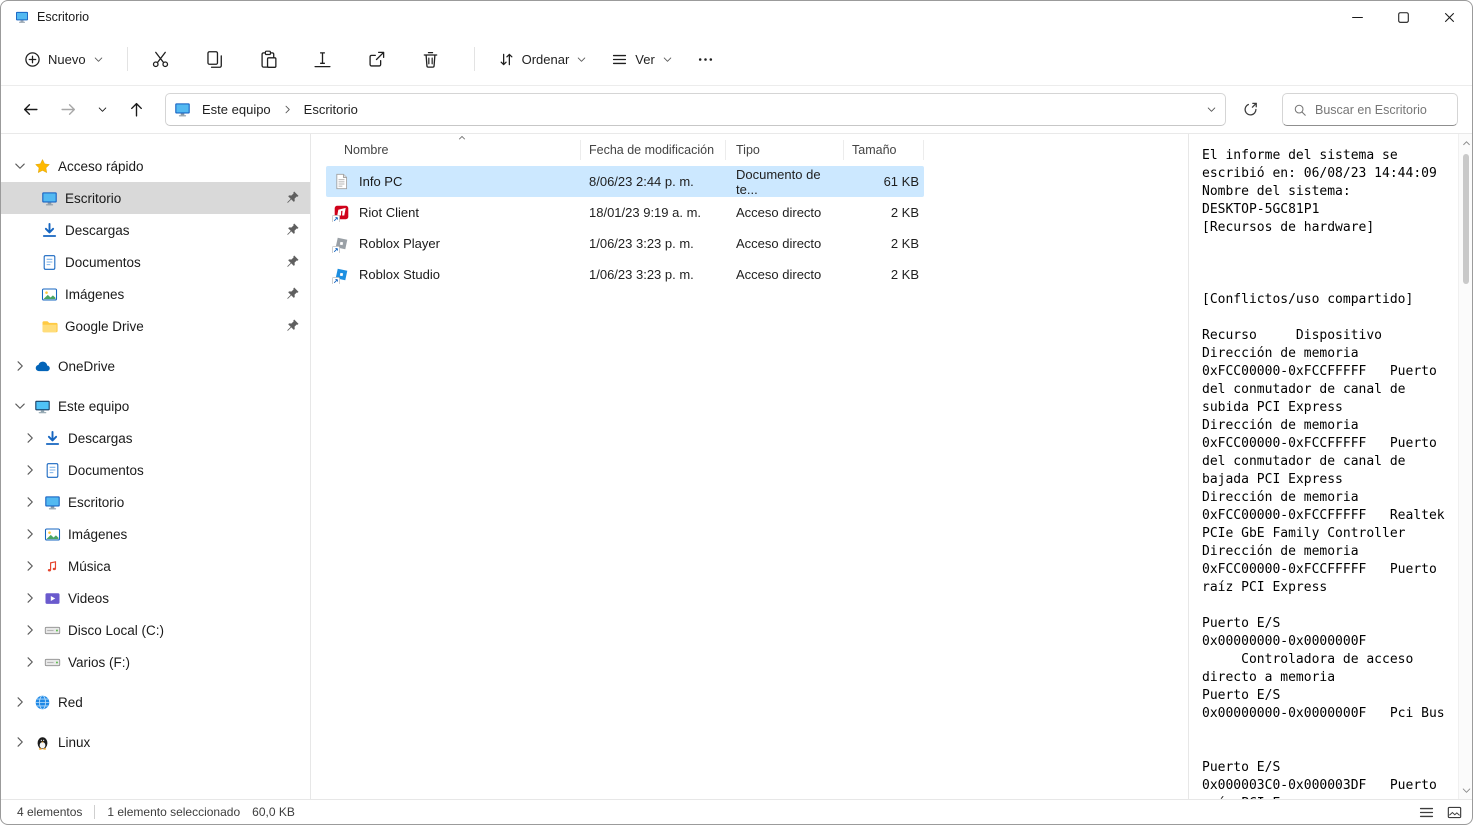  Describe the element at coordinates (641, 181) in the screenshot. I see `file-date: 8/06/23 2:44 p. m.` at that location.